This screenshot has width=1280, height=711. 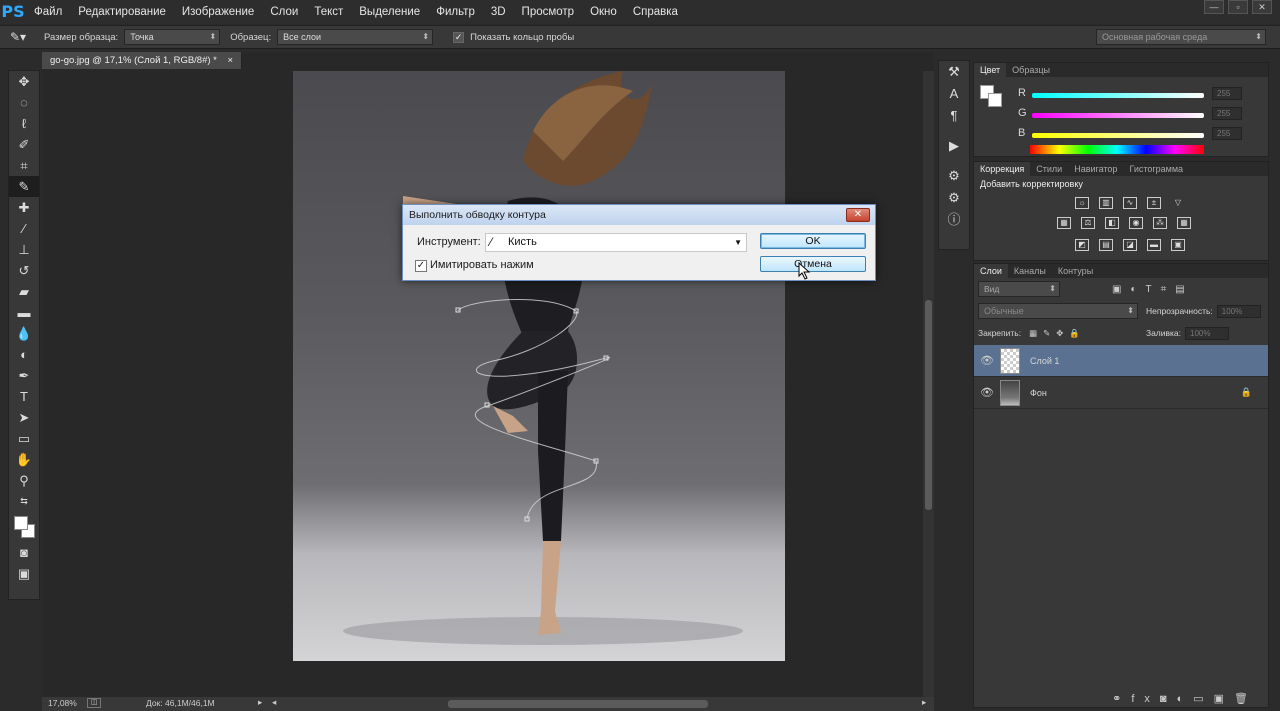 What do you see at coordinates (1262, 7) in the screenshot?
I see `close-window-icon: ✕` at bounding box center [1262, 7].